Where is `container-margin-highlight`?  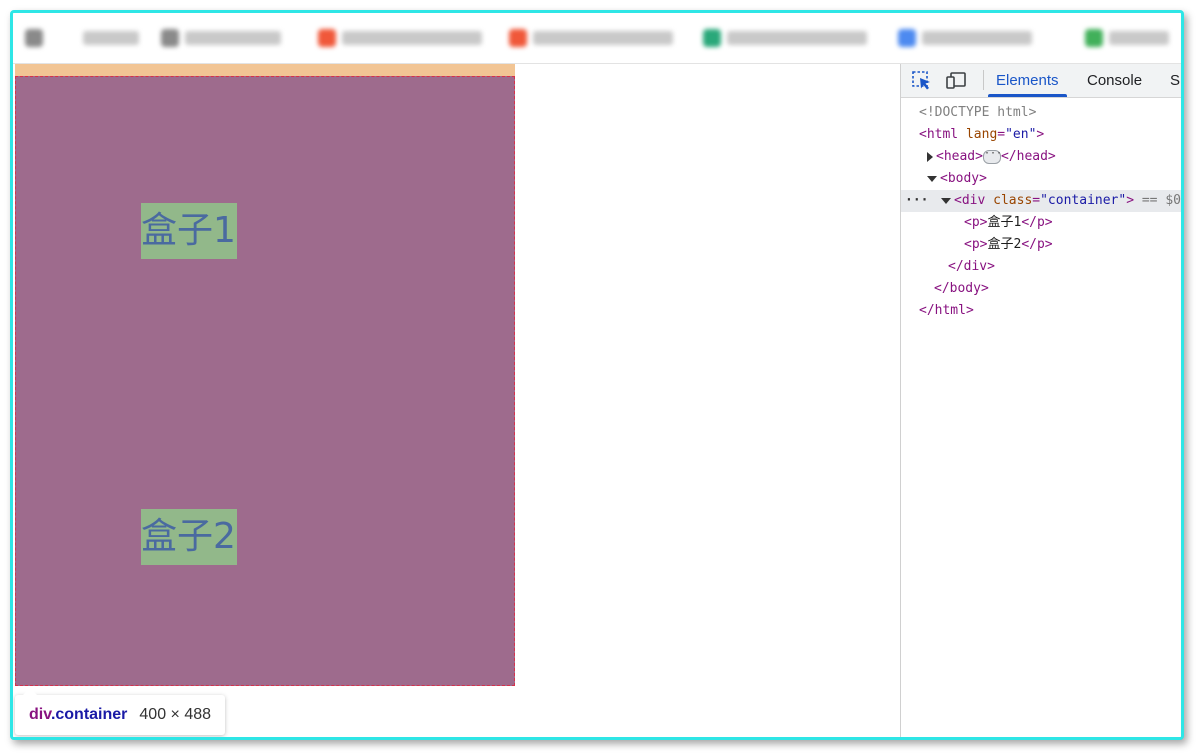
container-margin-highlight is located at coordinates (265, 70).